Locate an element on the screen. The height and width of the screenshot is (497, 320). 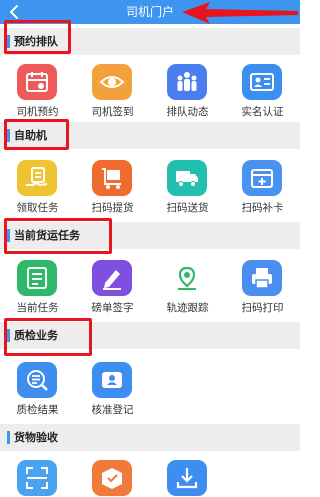
menu-item-current-task: 当前任务 is located at coordinates (37, 286).